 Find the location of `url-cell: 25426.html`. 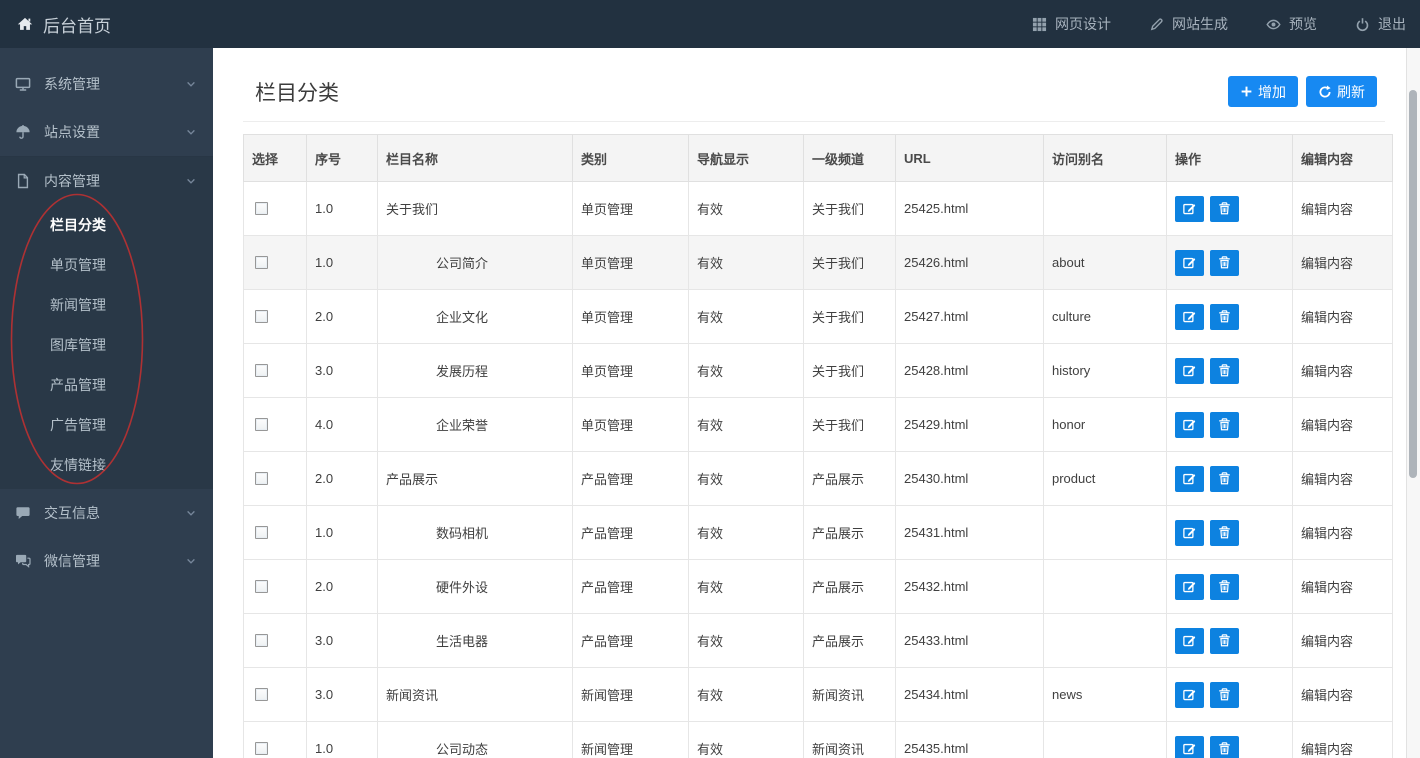

url-cell: 25426.html is located at coordinates (969, 262).